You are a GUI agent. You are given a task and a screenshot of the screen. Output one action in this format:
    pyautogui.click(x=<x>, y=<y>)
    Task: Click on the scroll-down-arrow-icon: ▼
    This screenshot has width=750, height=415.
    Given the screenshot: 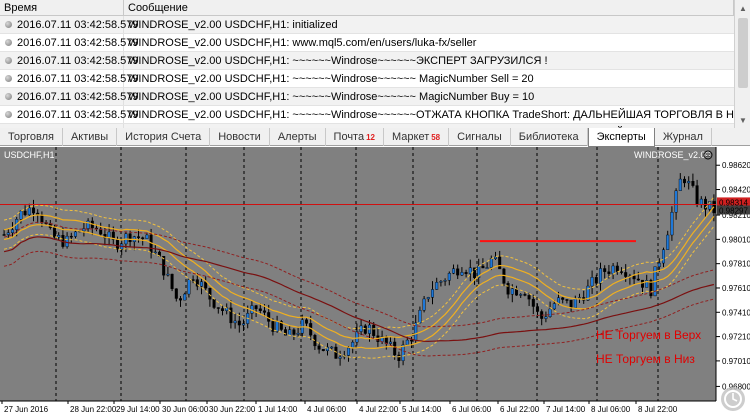 What is the action you would take?
    pyautogui.click(x=742, y=120)
    